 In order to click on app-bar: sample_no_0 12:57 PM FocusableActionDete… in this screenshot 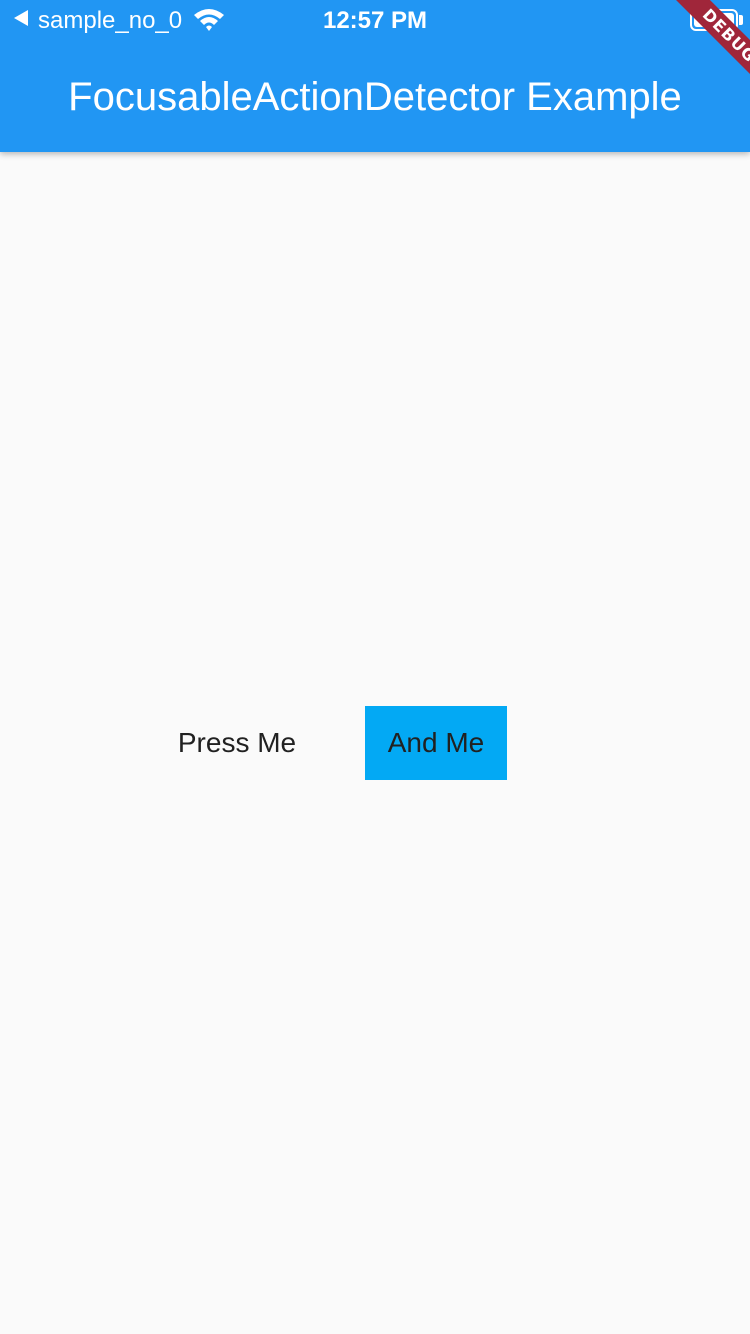, I will do `click(375, 76)`.